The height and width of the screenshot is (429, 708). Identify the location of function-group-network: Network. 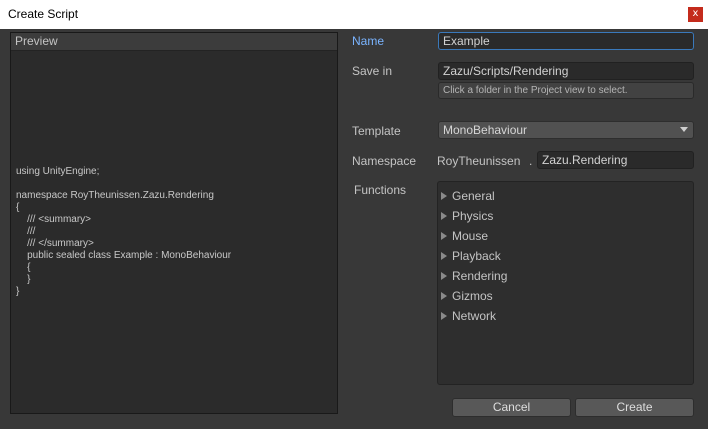
(468, 316).